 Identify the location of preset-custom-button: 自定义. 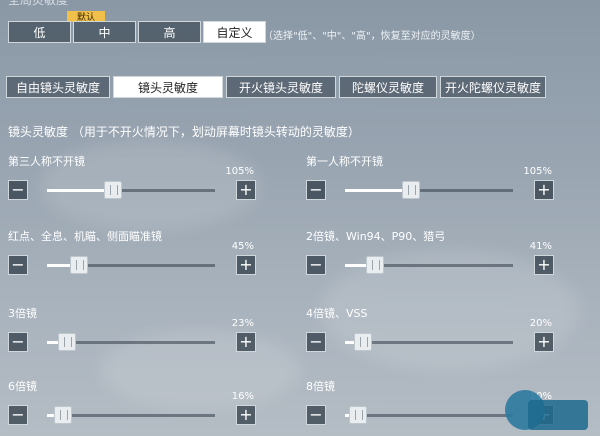
(234, 32).